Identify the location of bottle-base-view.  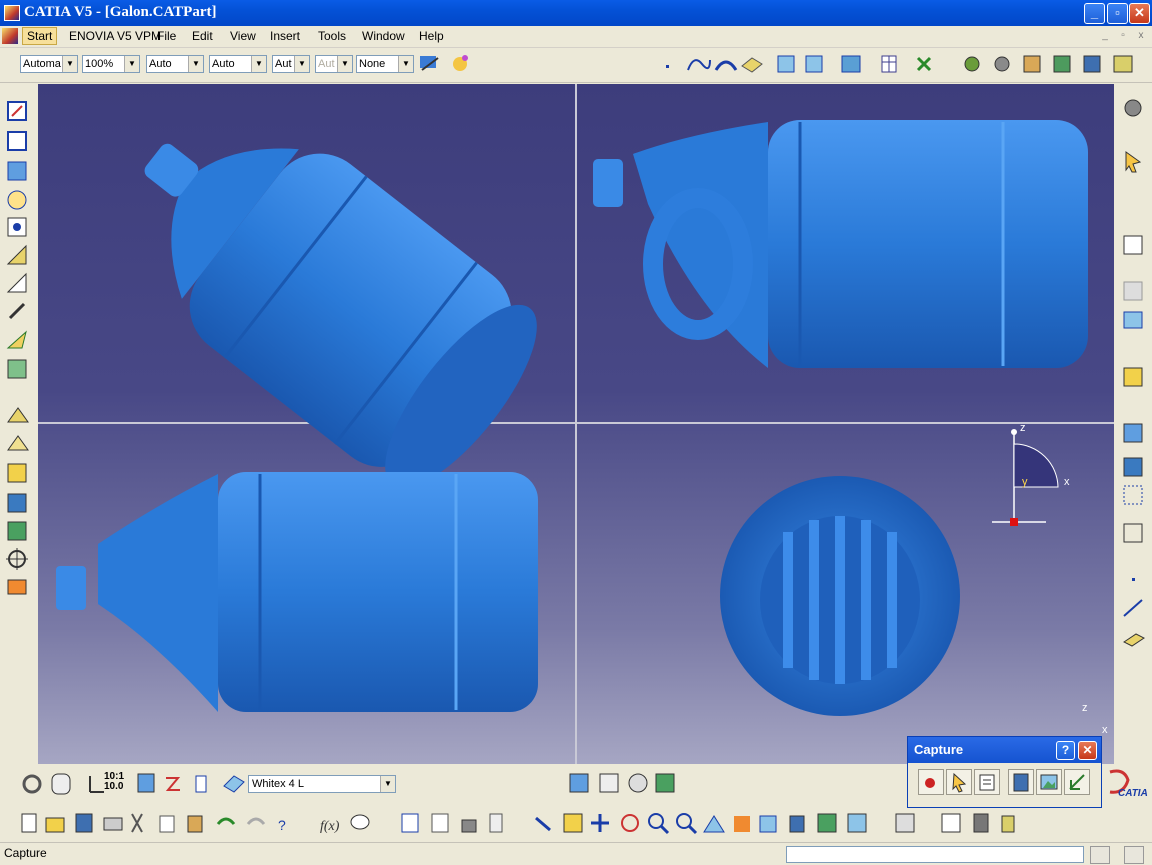
(840, 596).